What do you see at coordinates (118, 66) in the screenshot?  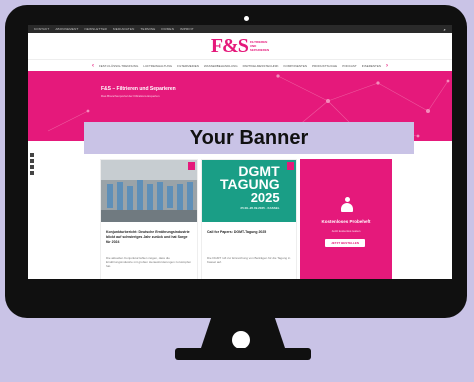 I see `nav-item: FEST-FLÜSSIG-TRENNUNG` at bounding box center [118, 66].